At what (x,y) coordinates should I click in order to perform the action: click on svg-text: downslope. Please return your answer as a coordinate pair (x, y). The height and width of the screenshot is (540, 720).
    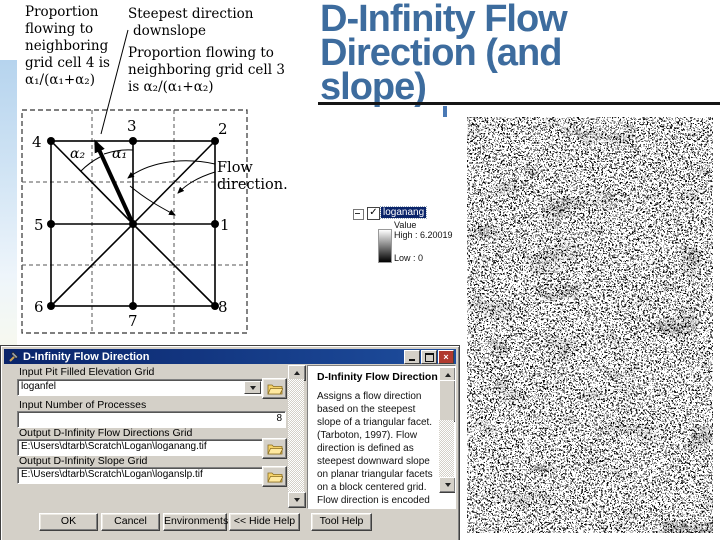
    Looking at the image, I should click on (169, 31).